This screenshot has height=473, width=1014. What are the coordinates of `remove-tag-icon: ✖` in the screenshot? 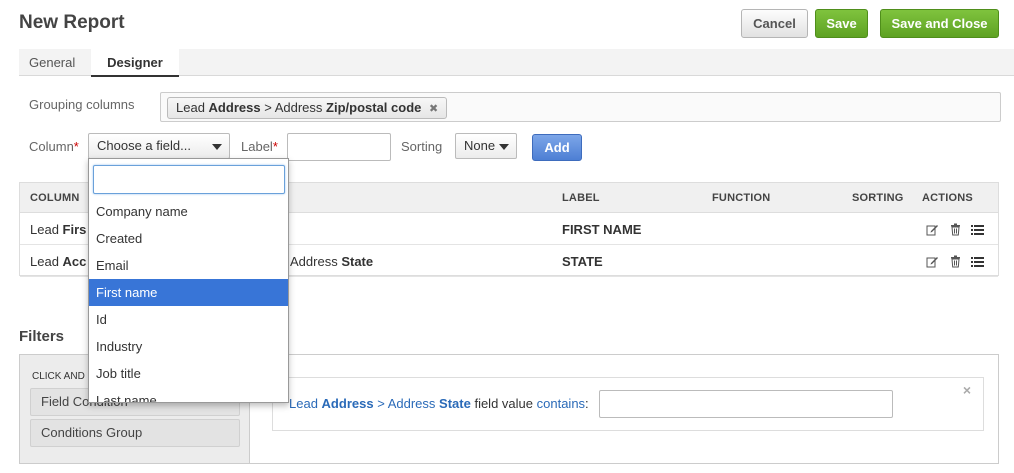 It's located at (433, 109).